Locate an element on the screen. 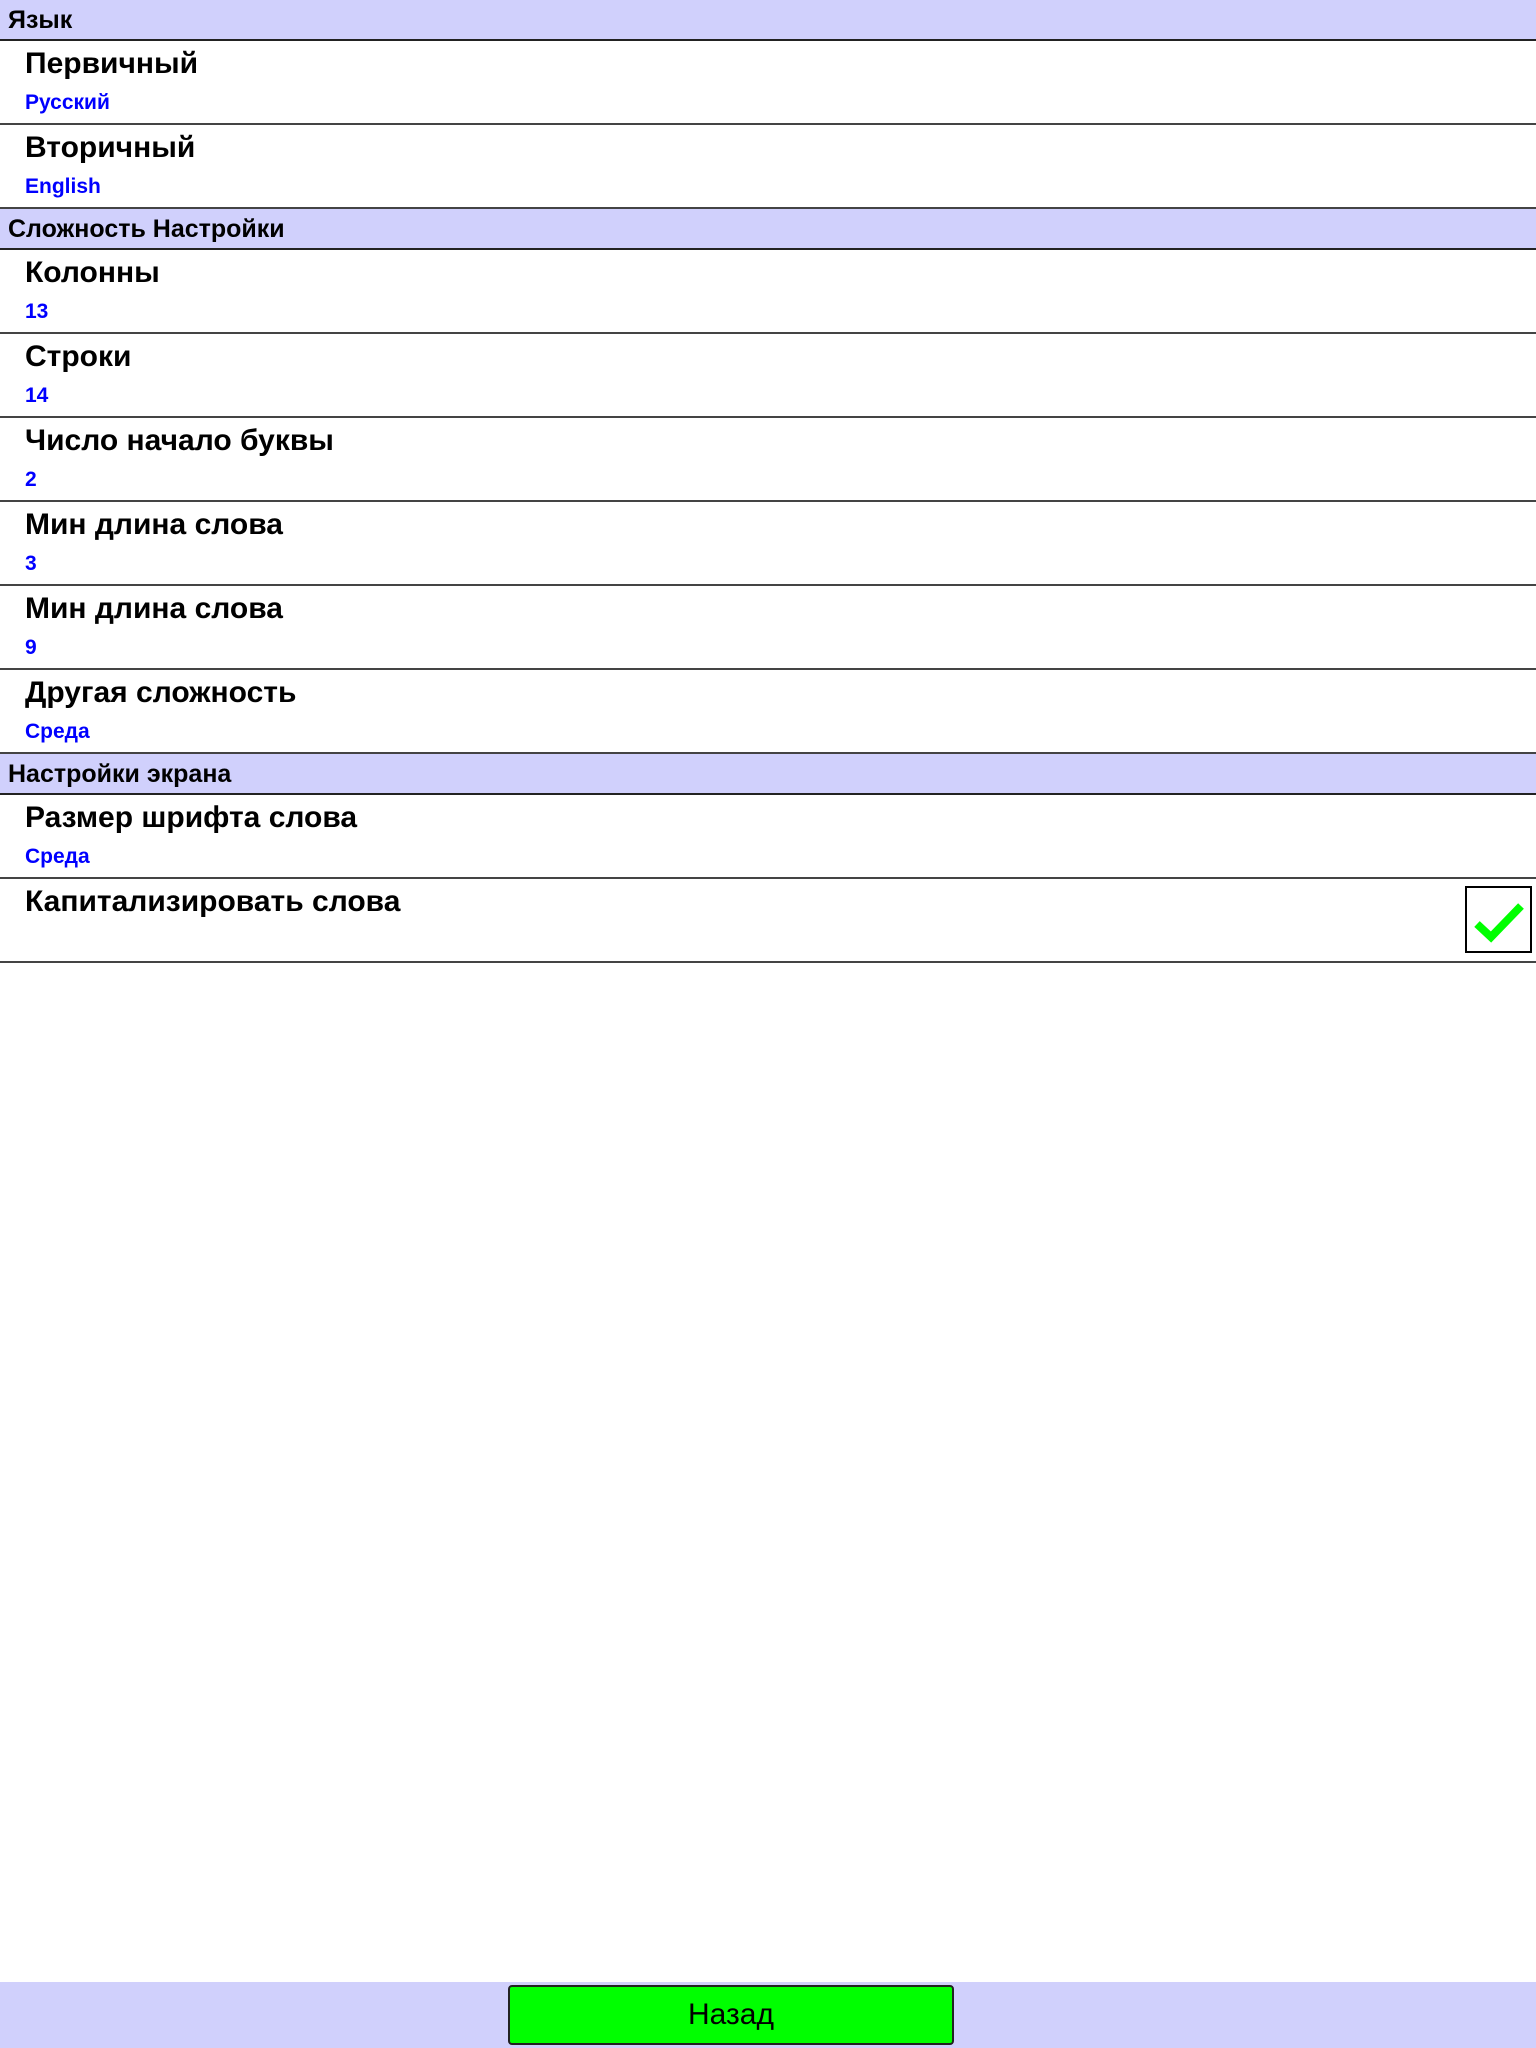 This screenshot has height=2048, width=1536. setting-value: Русский is located at coordinates (67, 102).